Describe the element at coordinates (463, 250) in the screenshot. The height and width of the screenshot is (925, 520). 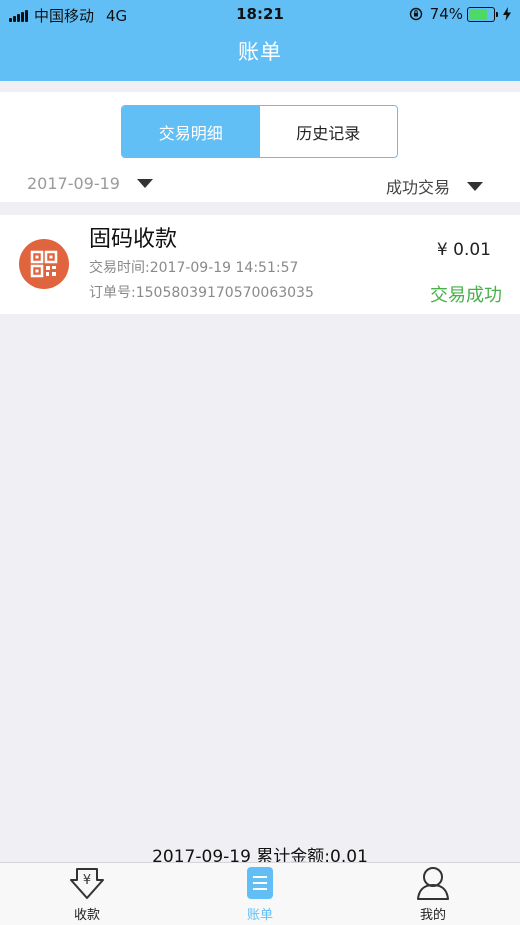
I see `transaction-amount: ¥ 0.01` at that location.